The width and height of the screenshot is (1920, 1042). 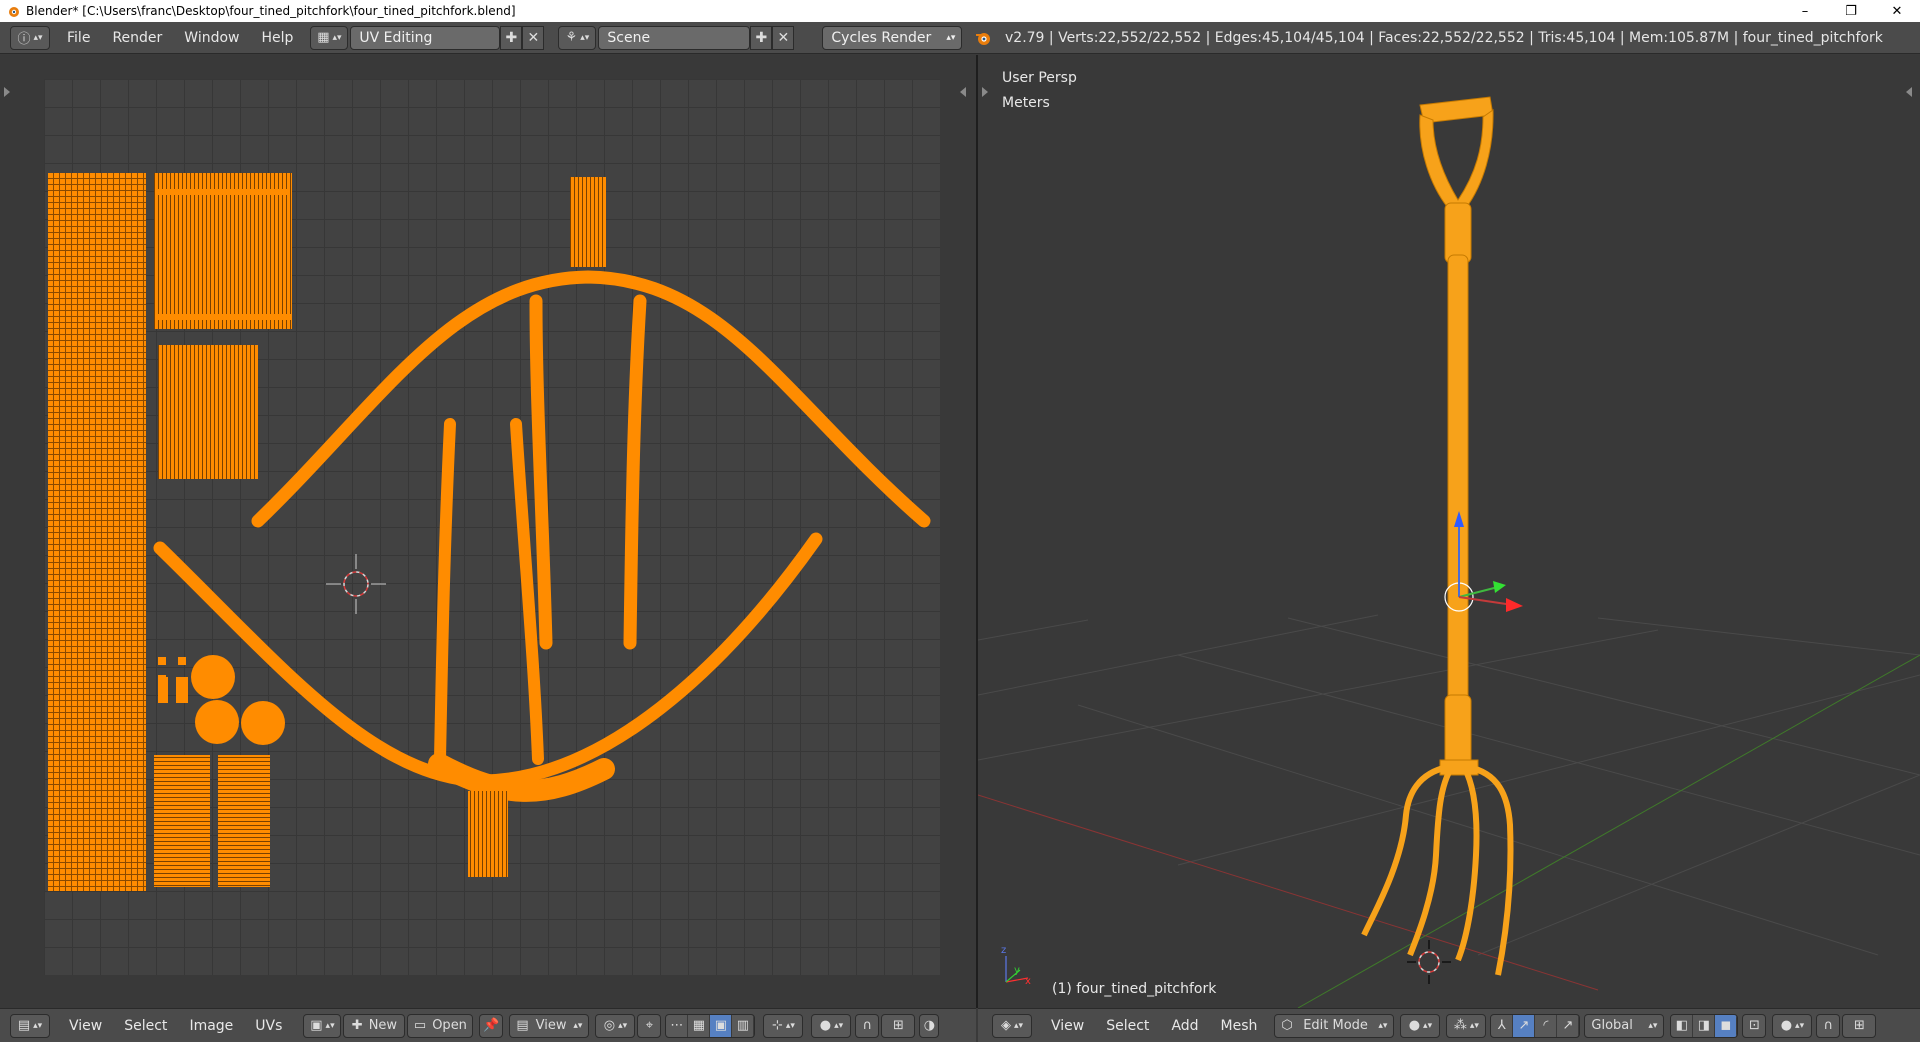 I want to click on toolbar-expand-arrow-icon, so click(x=7, y=92).